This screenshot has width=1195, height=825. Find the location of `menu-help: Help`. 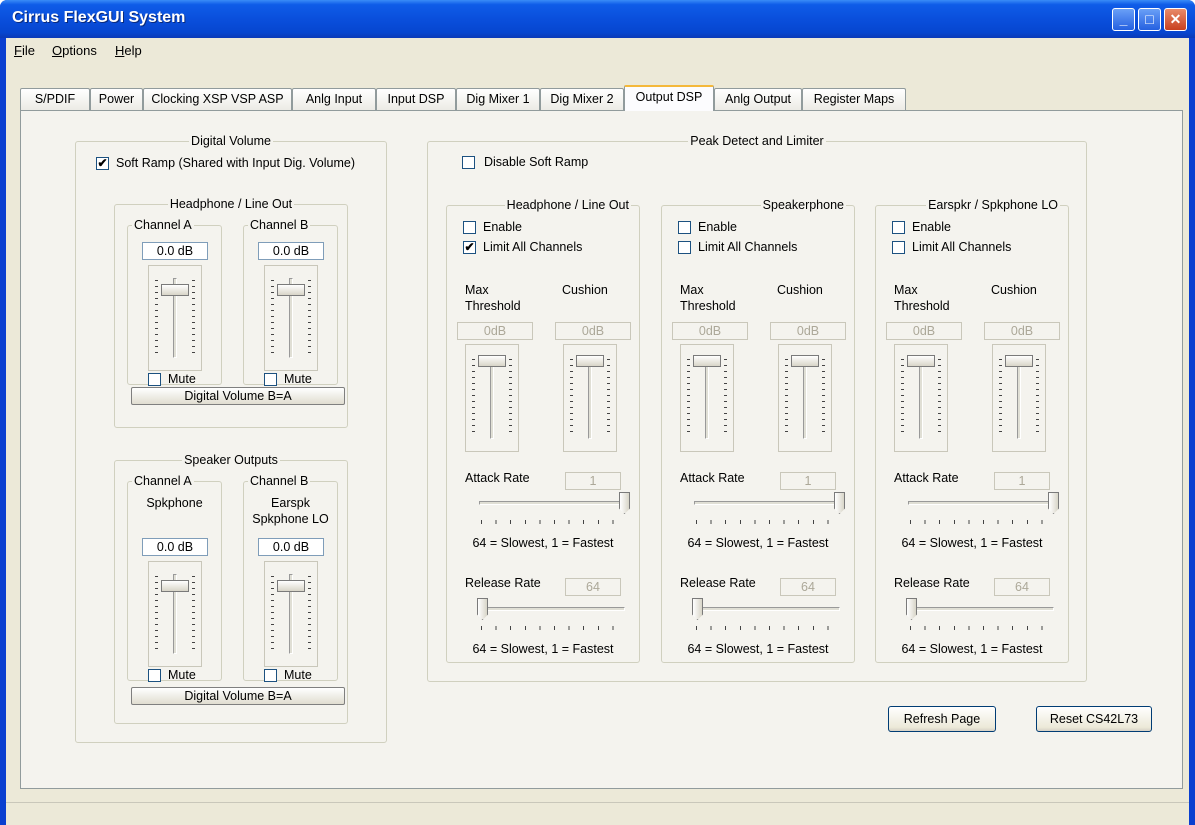

menu-help: Help is located at coordinates (128, 50).